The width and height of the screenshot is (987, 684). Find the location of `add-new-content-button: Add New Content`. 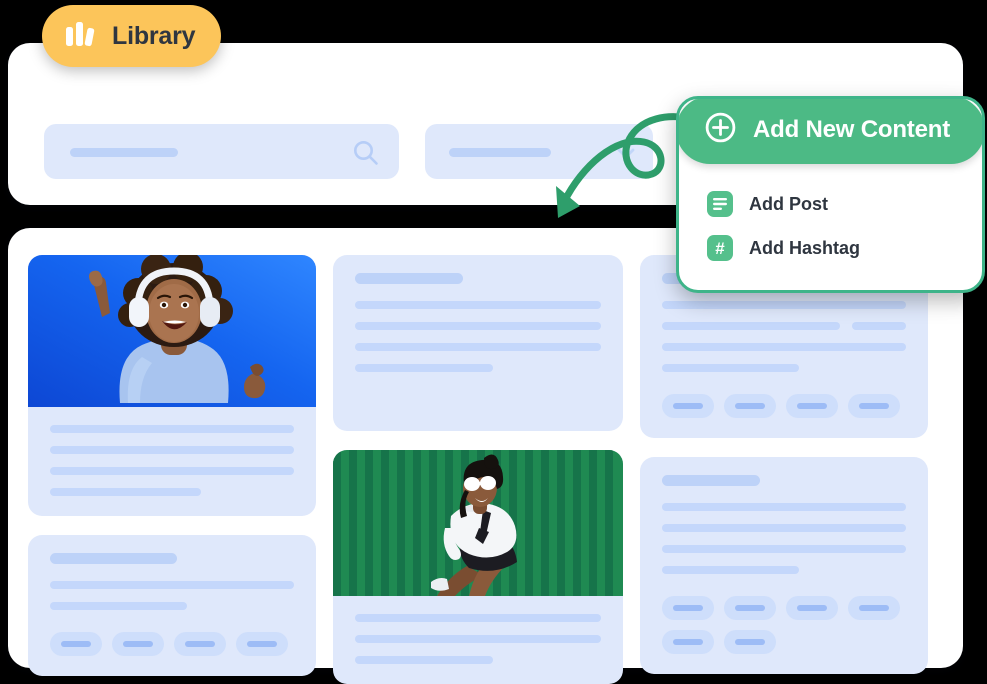

add-new-content-button: Add New Content is located at coordinates (830, 131).